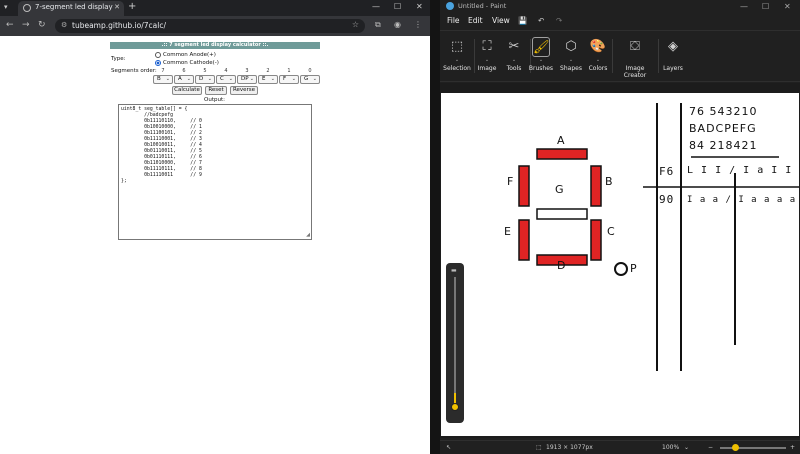 The image size is (800, 454). I want to click on segment-select-bit6: A ⌄, so click(184, 79).